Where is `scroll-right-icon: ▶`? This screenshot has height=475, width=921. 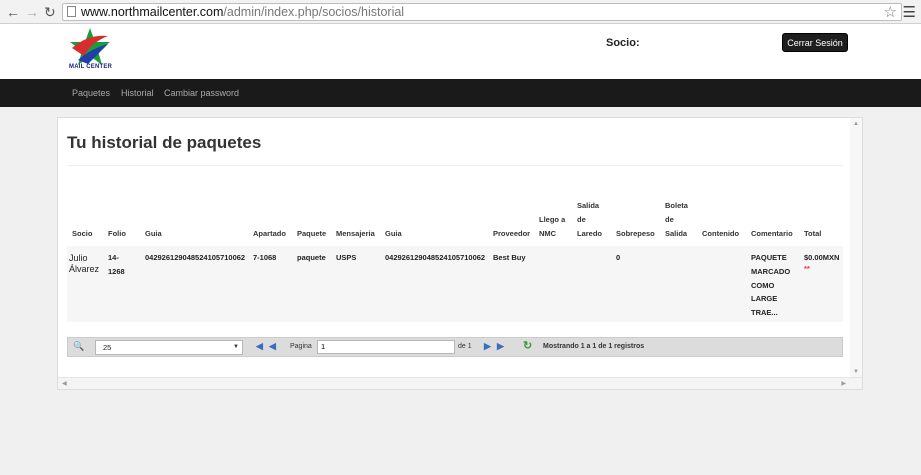 scroll-right-icon: ▶ is located at coordinates (843, 383).